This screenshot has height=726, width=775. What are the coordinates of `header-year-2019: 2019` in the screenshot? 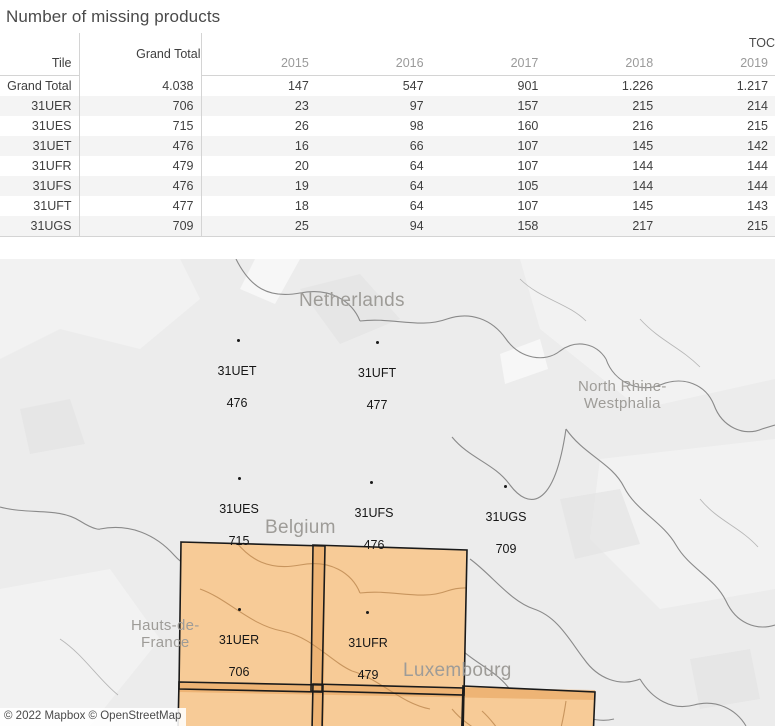 It's located at (717, 64).